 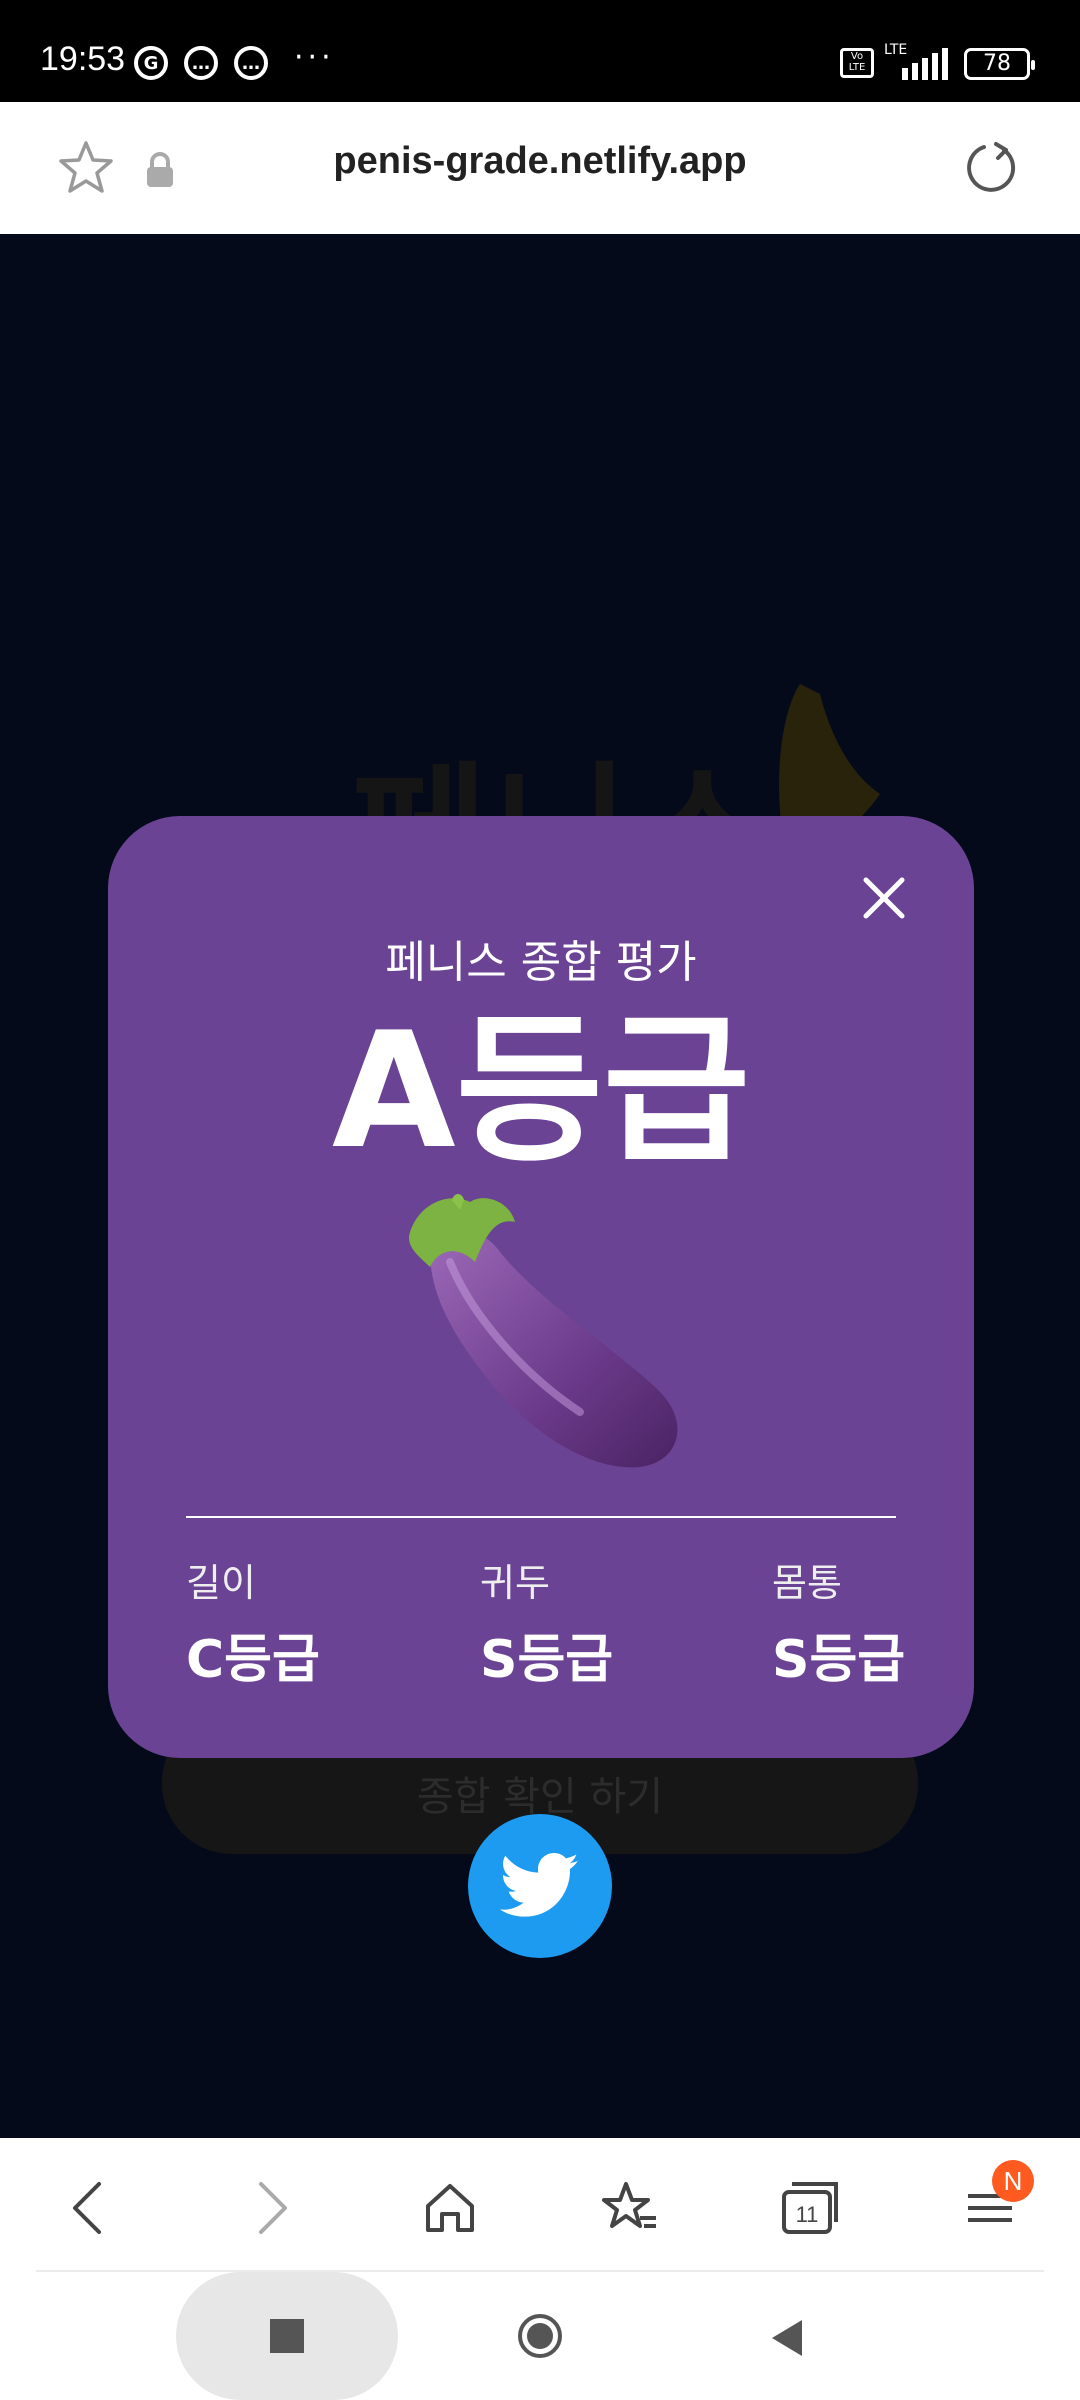 I want to click on signal-icon, so click(x=925, y=64).